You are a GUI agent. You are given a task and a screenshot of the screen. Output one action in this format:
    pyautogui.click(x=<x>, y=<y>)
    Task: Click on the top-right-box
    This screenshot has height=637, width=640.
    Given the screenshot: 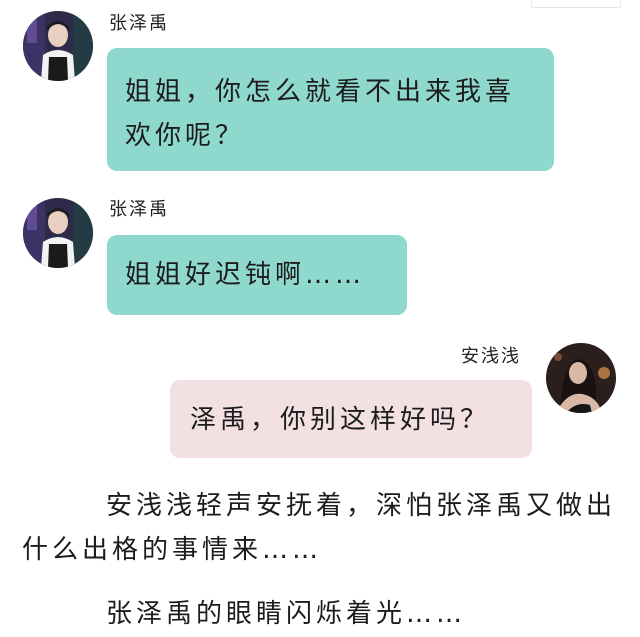 What is the action you would take?
    pyautogui.click(x=576, y=4)
    